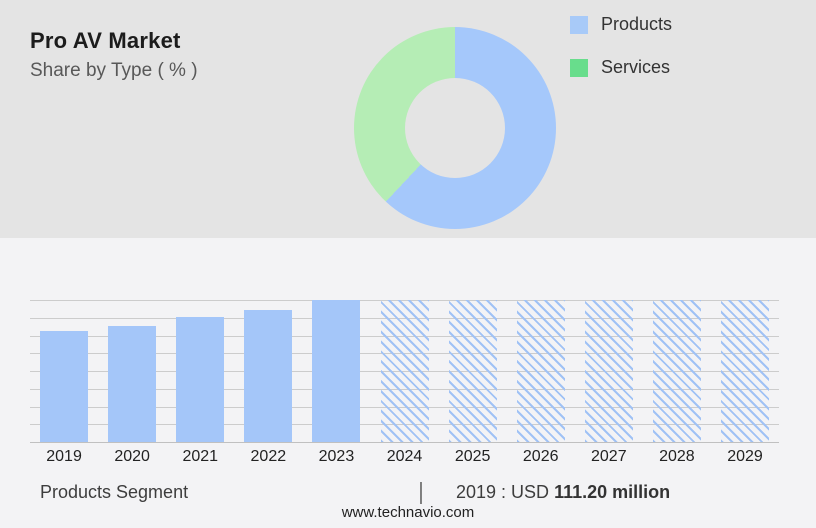 The height and width of the screenshot is (528, 816). Describe the element at coordinates (114, 70) in the screenshot. I see `page-subtitle: Share by Type ( % )` at that location.